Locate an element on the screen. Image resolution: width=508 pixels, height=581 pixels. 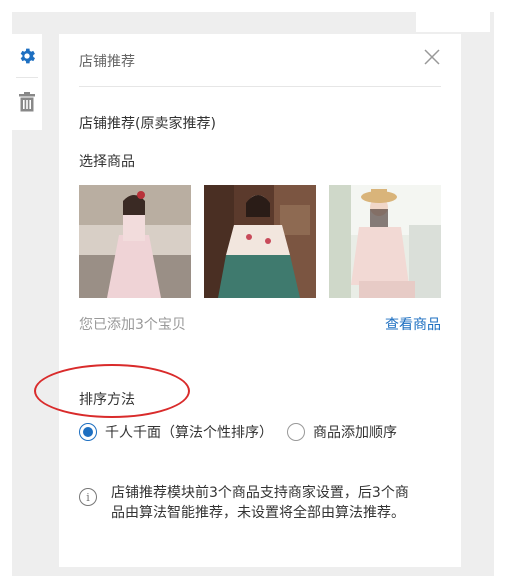
annotation-ellipse is located at coordinates (112, 391).